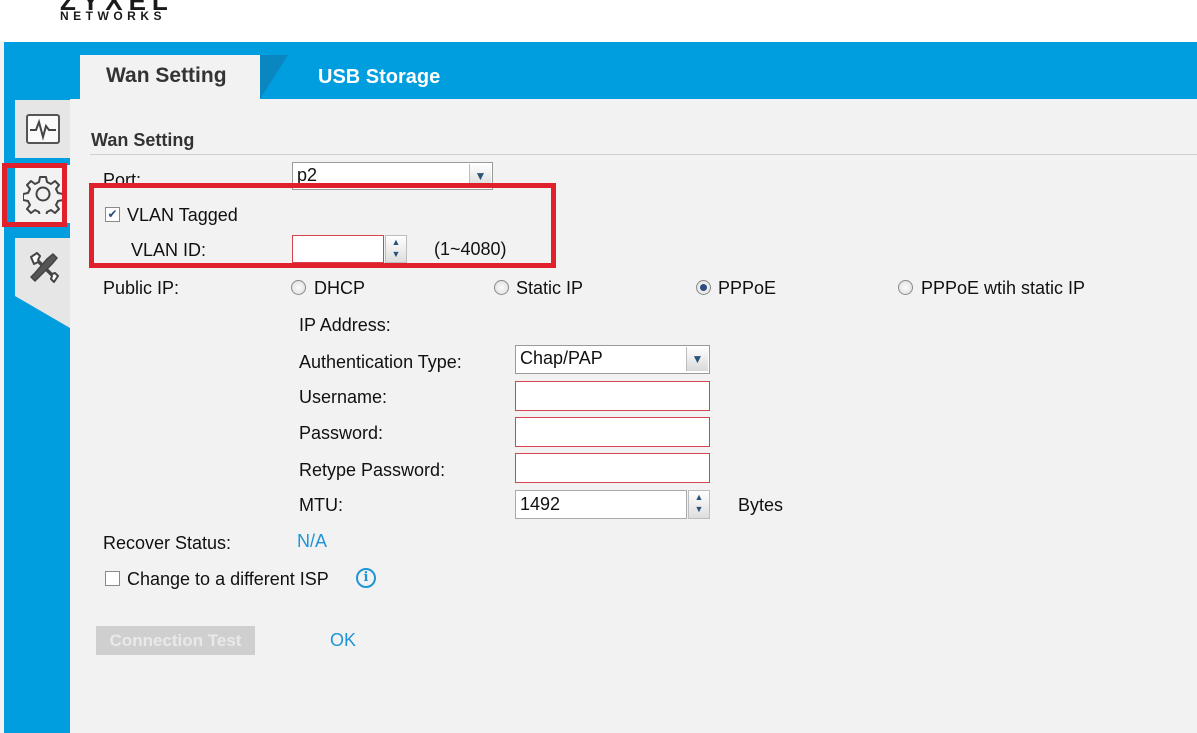 The width and height of the screenshot is (1197, 733). What do you see at coordinates (338, 249) in the screenshot?
I see `vlan-id-input` at bounding box center [338, 249].